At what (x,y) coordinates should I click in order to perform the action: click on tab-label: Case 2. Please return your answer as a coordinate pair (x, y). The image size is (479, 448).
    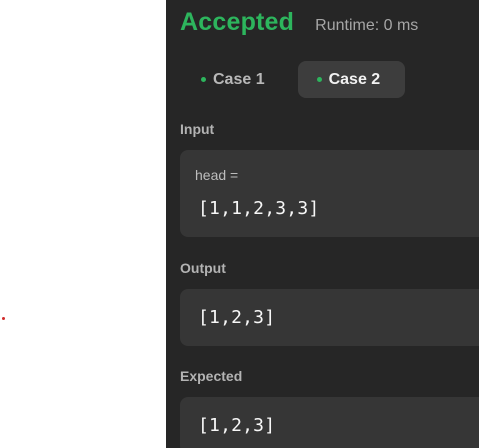
    Looking at the image, I should click on (354, 79).